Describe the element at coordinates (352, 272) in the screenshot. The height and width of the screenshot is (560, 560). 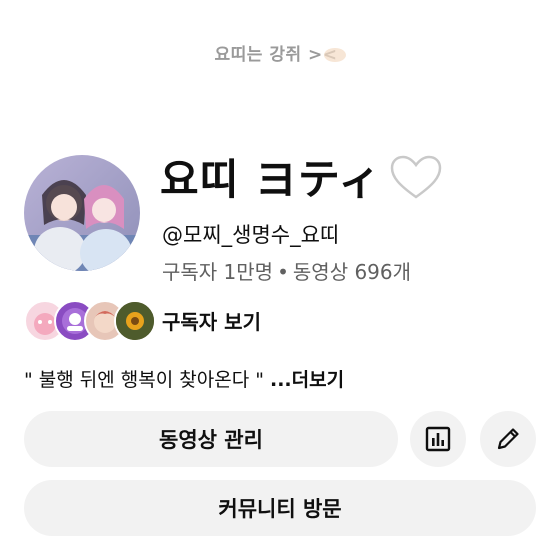
I see `video-count: 동영상 696개` at that location.